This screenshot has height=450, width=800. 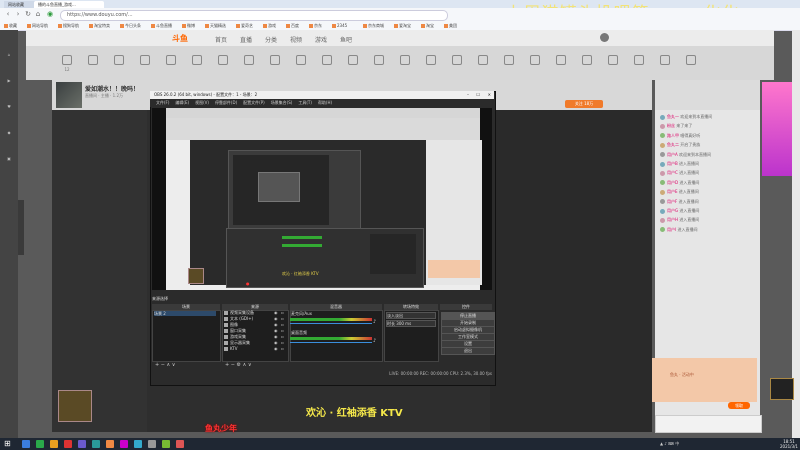 I want to click on obs-menu-item: 停靠部件(D), so click(x=226, y=102).